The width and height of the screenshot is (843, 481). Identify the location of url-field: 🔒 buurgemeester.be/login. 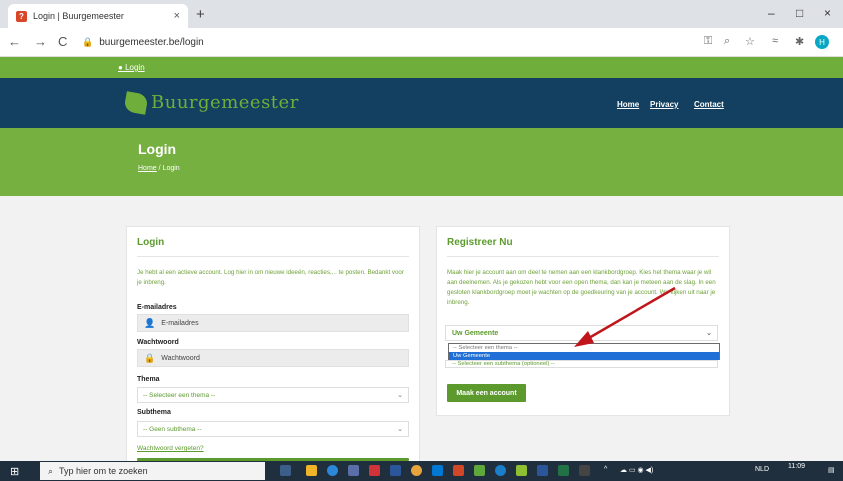
(412, 42).